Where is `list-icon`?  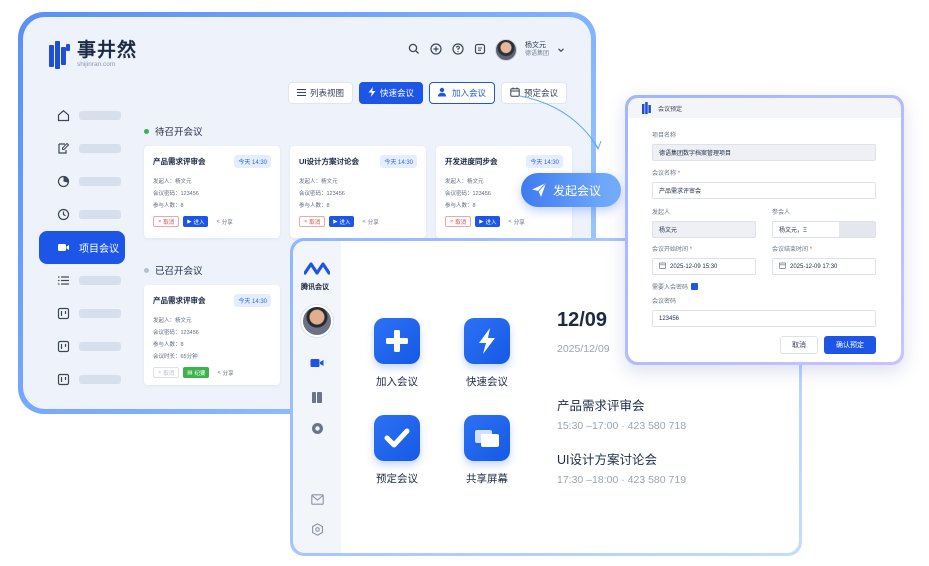
list-icon is located at coordinates (63, 281).